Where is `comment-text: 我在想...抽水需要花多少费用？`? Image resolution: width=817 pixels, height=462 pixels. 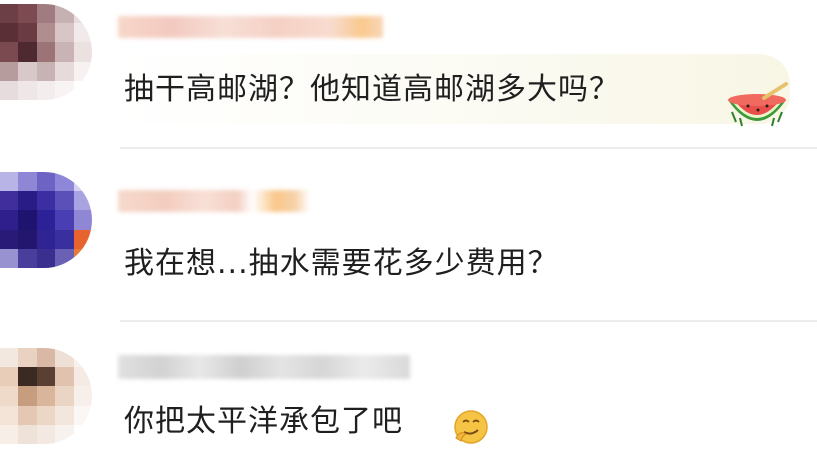 comment-text: 我在想...抽水需要花多少费用？ is located at coordinates (341, 264).